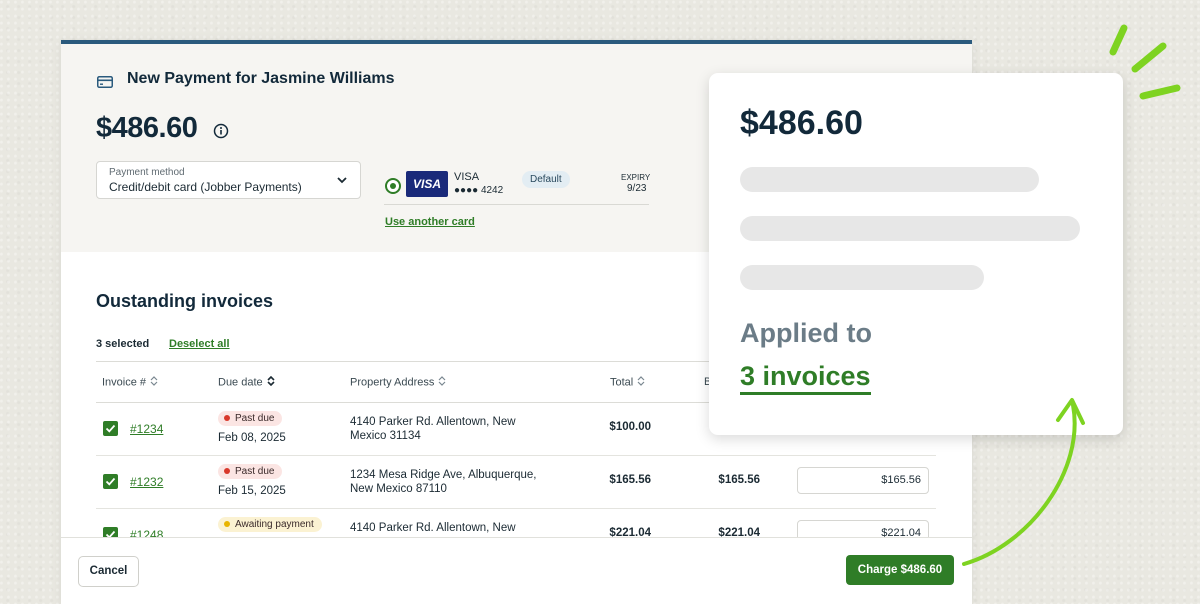 The width and height of the screenshot is (1200, 604). Describe the element at coordinates (1023, 482) in the screenshot. I see `curved-arrow-icon` at that location.